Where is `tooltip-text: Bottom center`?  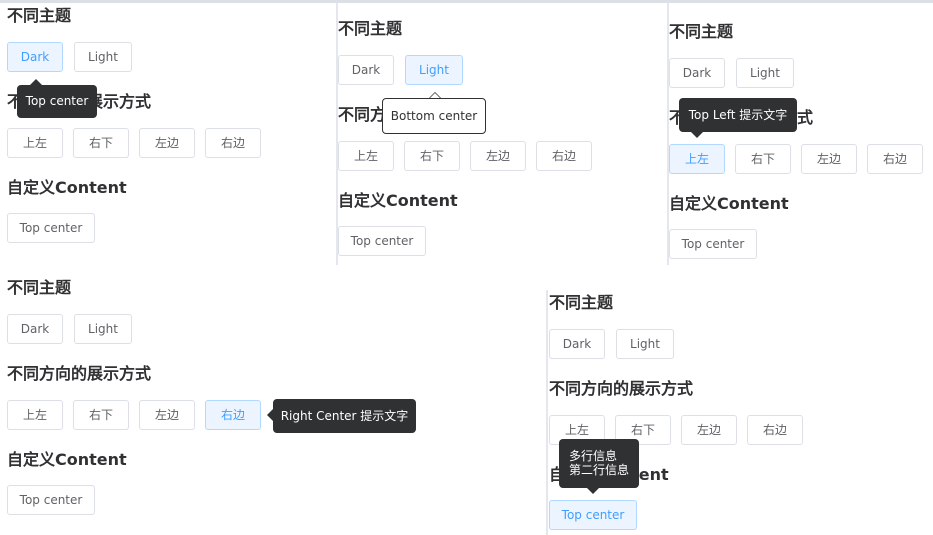
tooltip-text: Bottom center is located at coordinates (434, 116).